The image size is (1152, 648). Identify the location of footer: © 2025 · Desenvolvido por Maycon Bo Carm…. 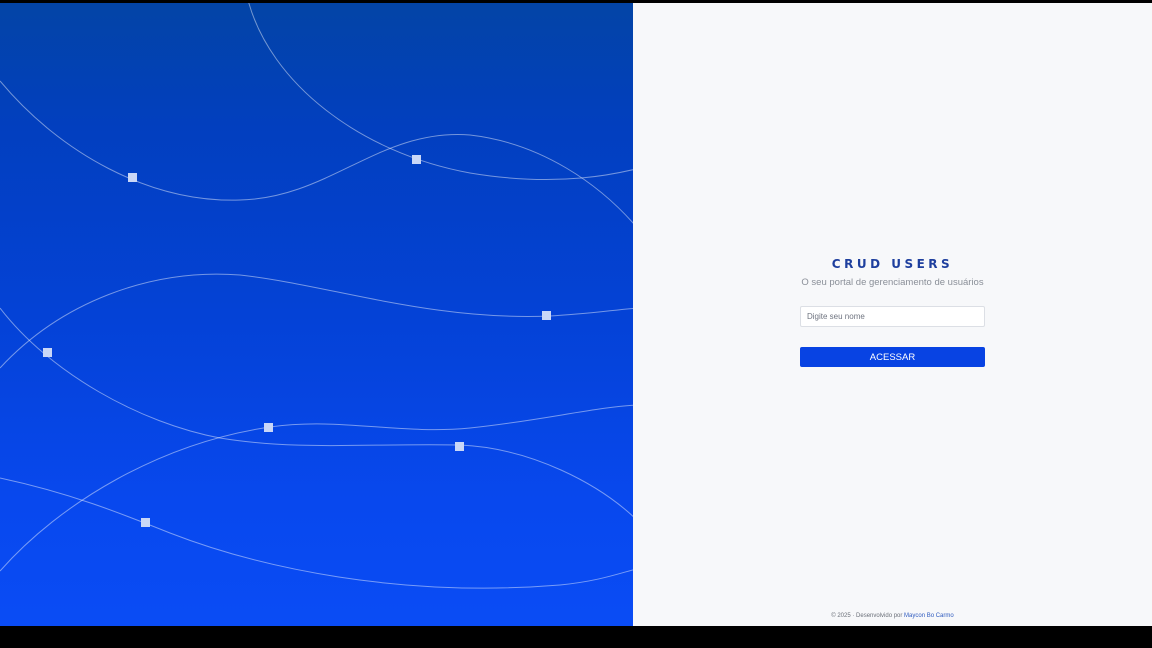
(892, 616).